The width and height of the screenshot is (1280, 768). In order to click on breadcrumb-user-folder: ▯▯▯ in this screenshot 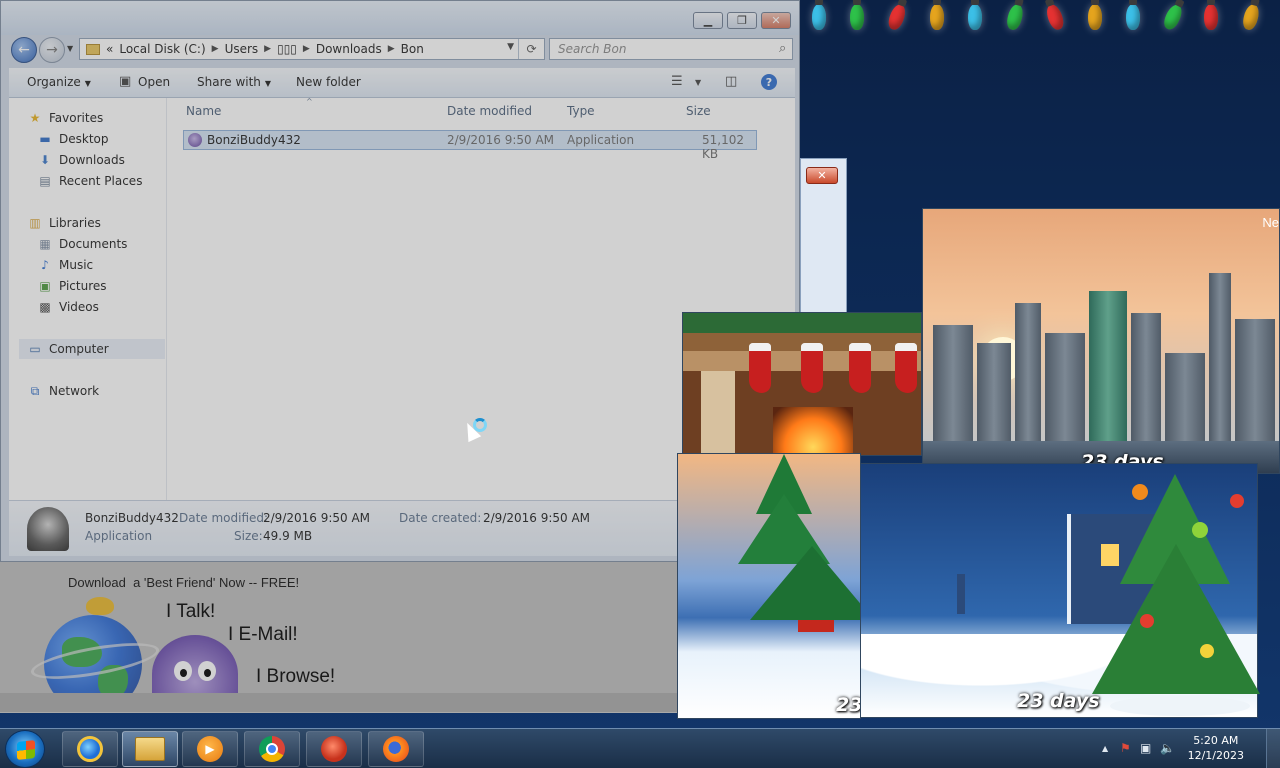, I will do `click(287, 49)`.